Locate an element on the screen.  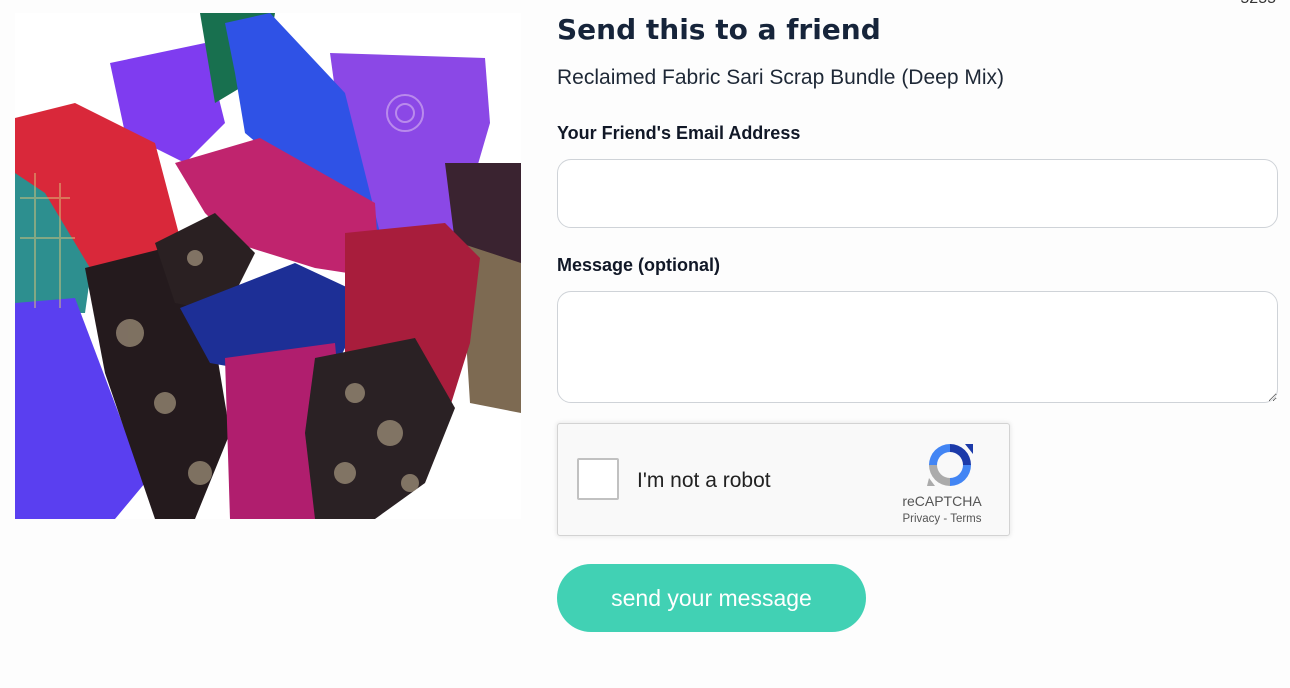
message-label: Message (optional) is located at coordinates (639, 265).